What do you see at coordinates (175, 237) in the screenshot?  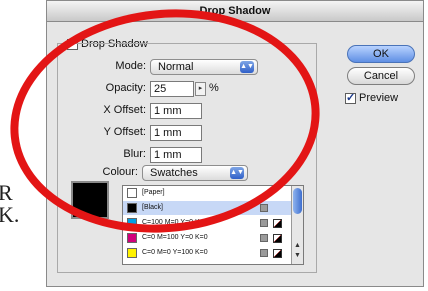 I see `swatch-name: C=0 M=100 Y=0 K=0` at bounding box center [175, 237].